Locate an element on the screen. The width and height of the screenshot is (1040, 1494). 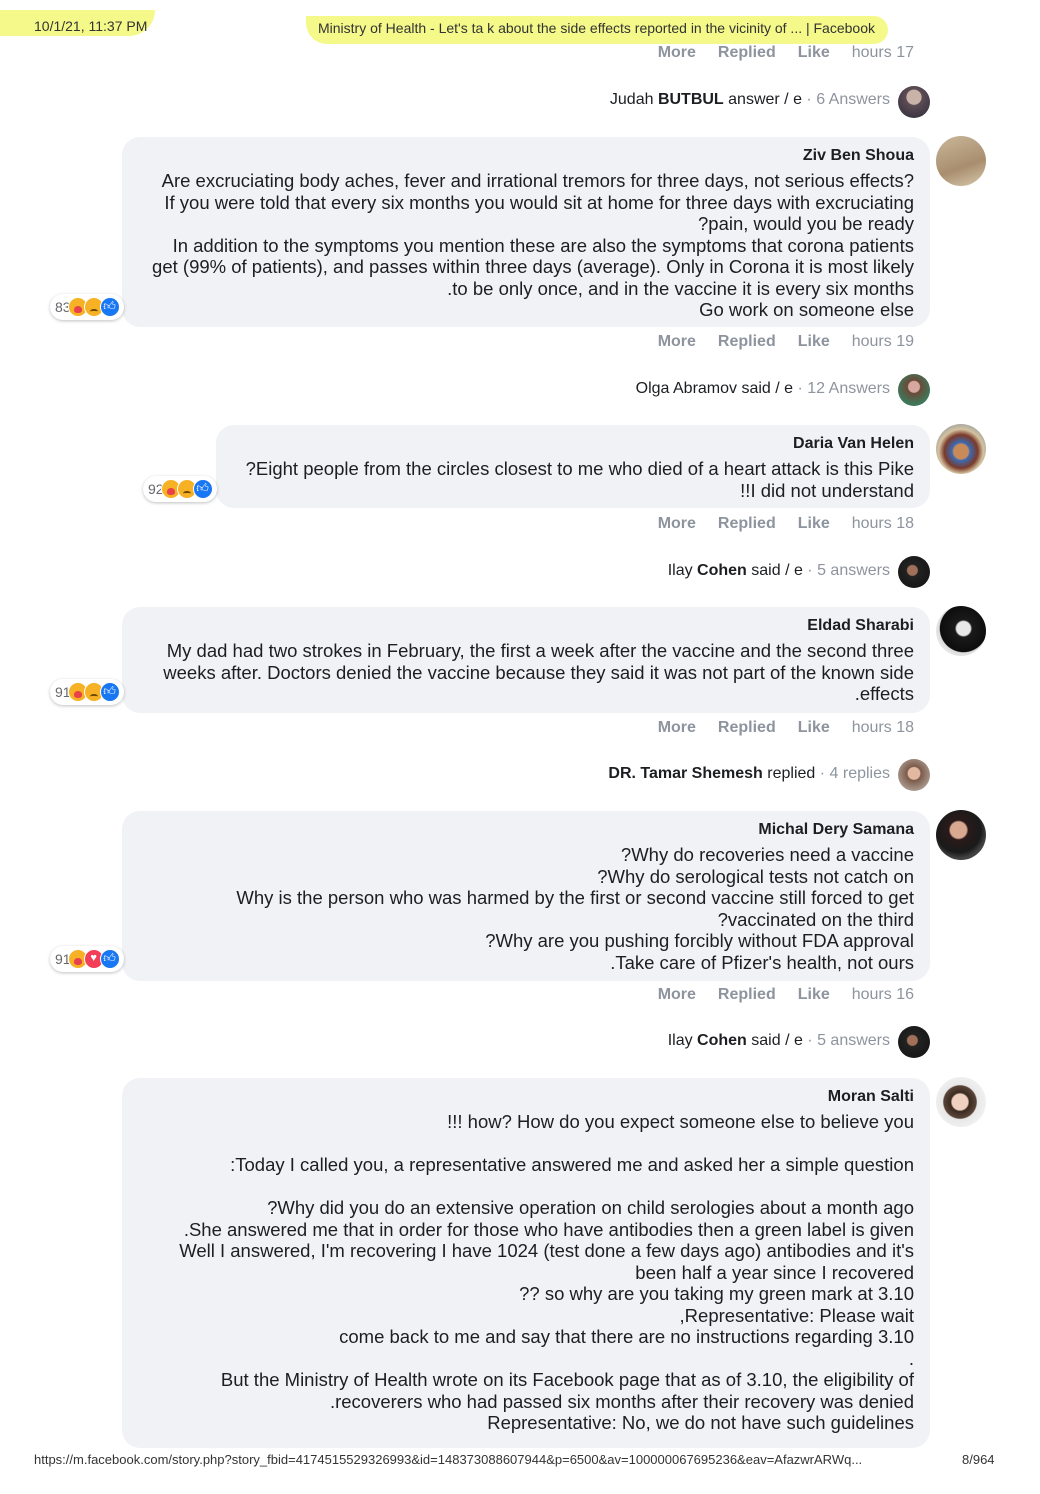
reply-author-first: Judah is located at coordinates (633, 99).